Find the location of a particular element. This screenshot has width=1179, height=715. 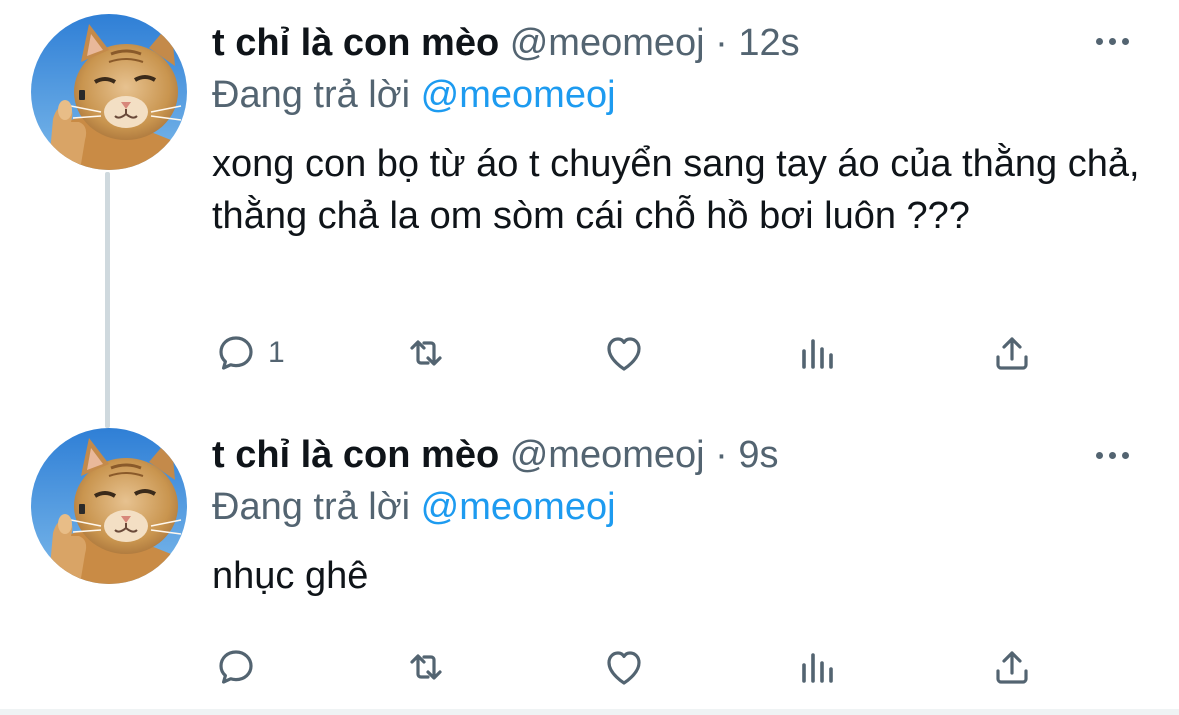

tweet-actions: 1 is located at coordinates (632, 353).